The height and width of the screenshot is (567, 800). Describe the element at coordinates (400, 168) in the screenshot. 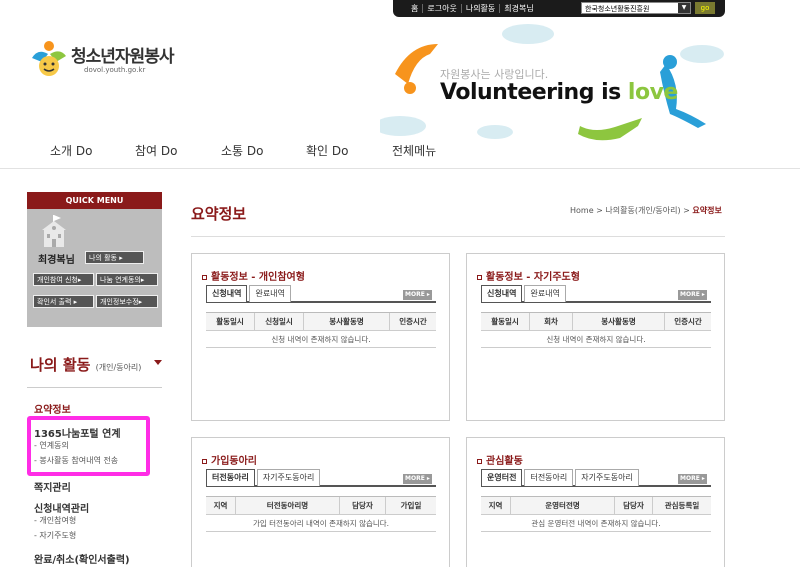

I see `nav-divider` at that location.